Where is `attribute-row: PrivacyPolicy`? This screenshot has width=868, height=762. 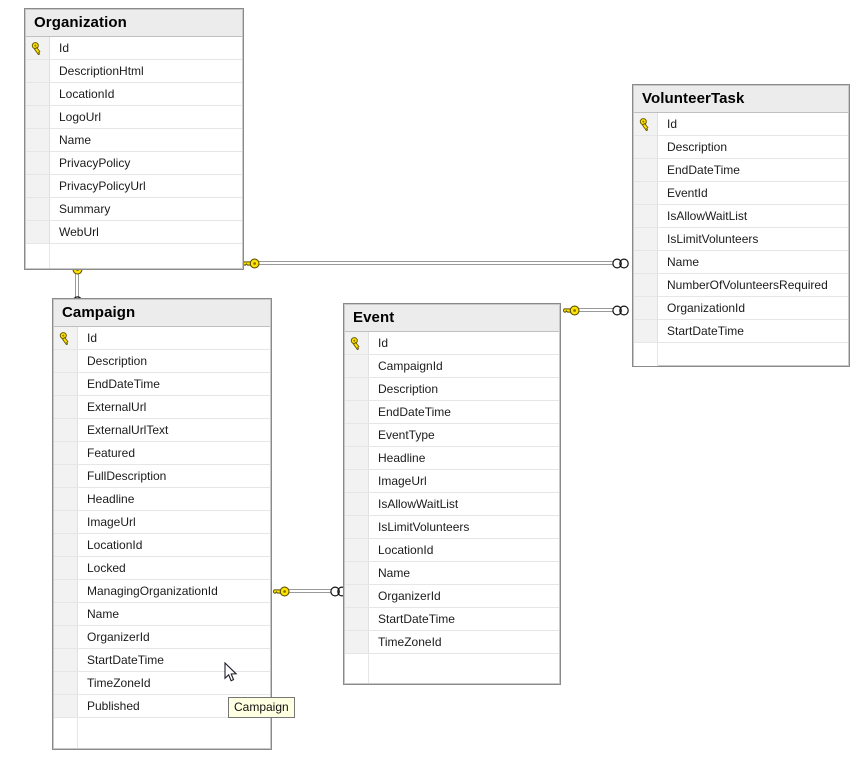
attribute-row: PrivacyPolicy is located at coordinates (134, 163).